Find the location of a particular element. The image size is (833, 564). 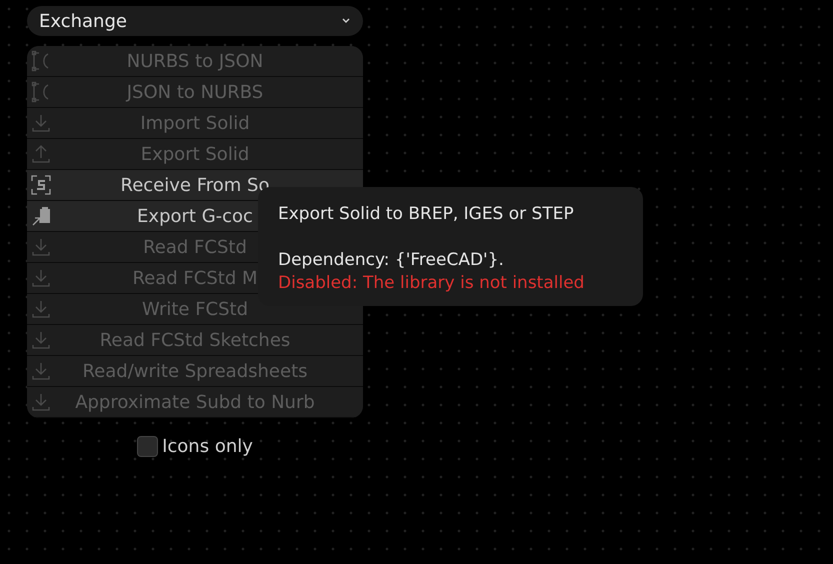

upload-icon is located at coordinates (41, 154).